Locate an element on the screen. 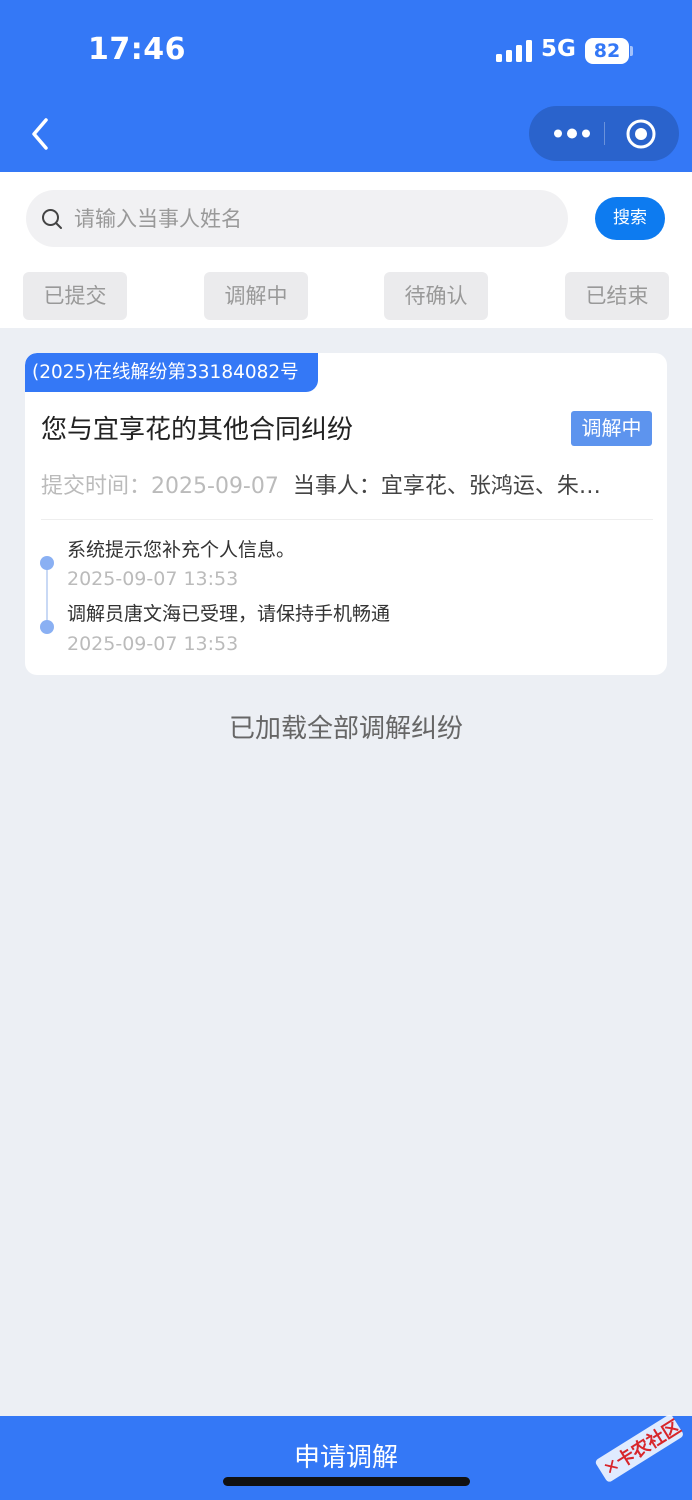 The image size is (692, 1500). tab-pending-confirmation: 待确认 is located at coordinates (436, 296).